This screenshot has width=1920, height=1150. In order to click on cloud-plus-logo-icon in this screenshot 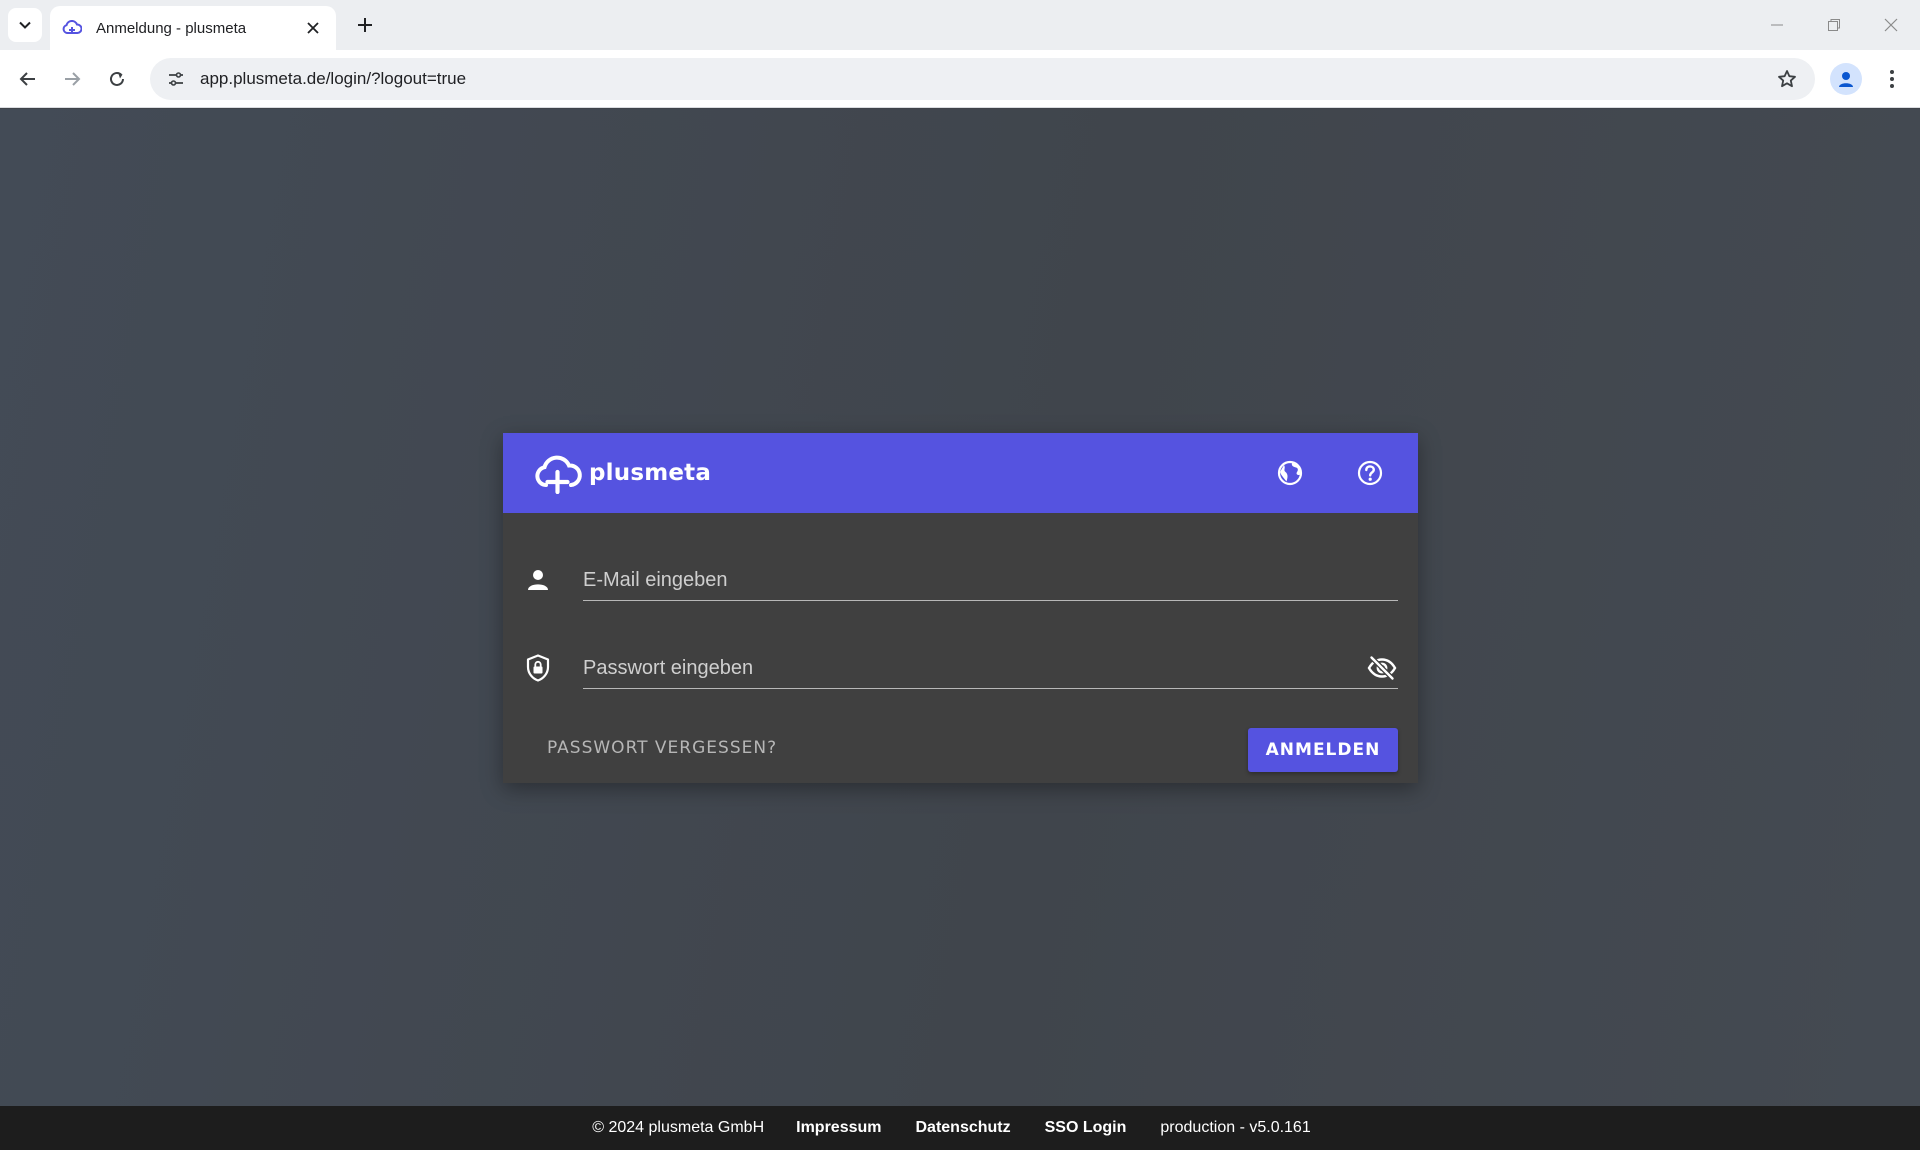, I will do `click(558, 474)`.